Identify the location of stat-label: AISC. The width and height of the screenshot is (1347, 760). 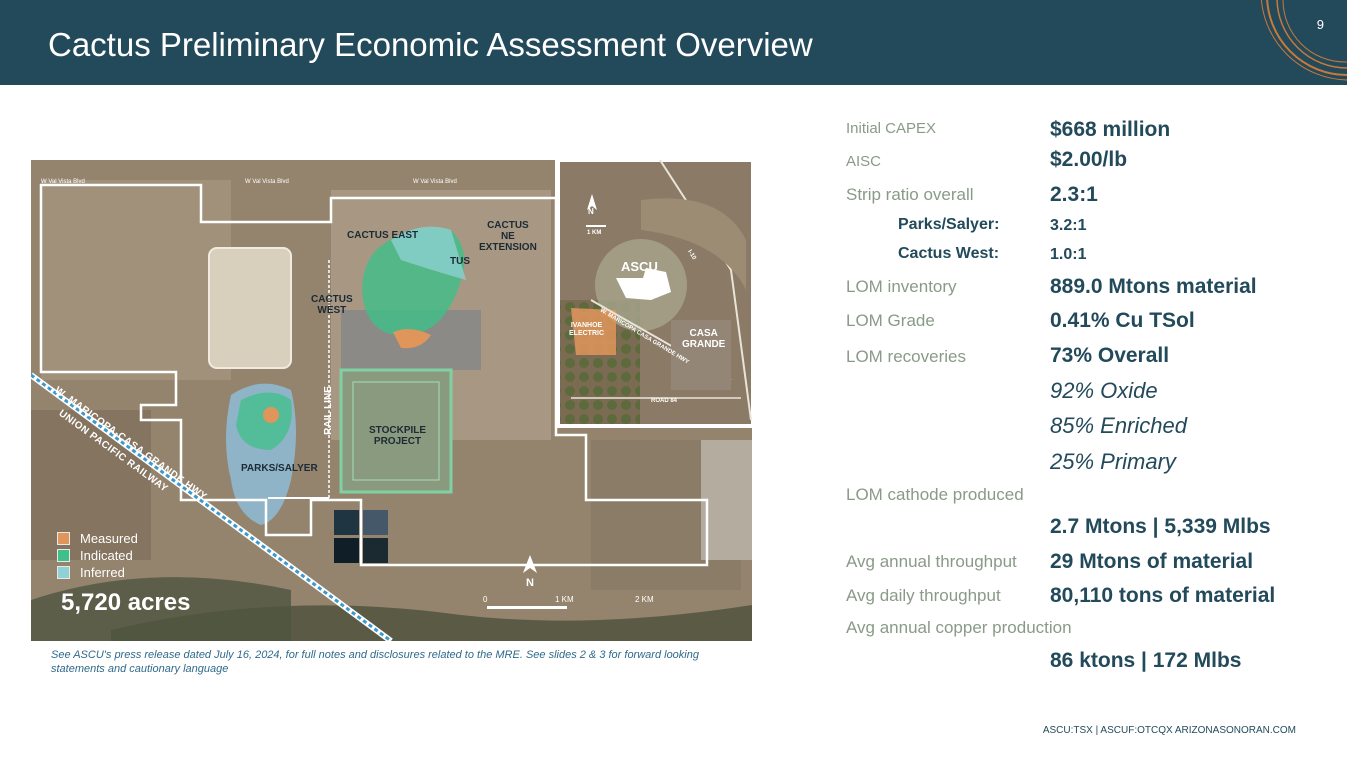
(864, 161).